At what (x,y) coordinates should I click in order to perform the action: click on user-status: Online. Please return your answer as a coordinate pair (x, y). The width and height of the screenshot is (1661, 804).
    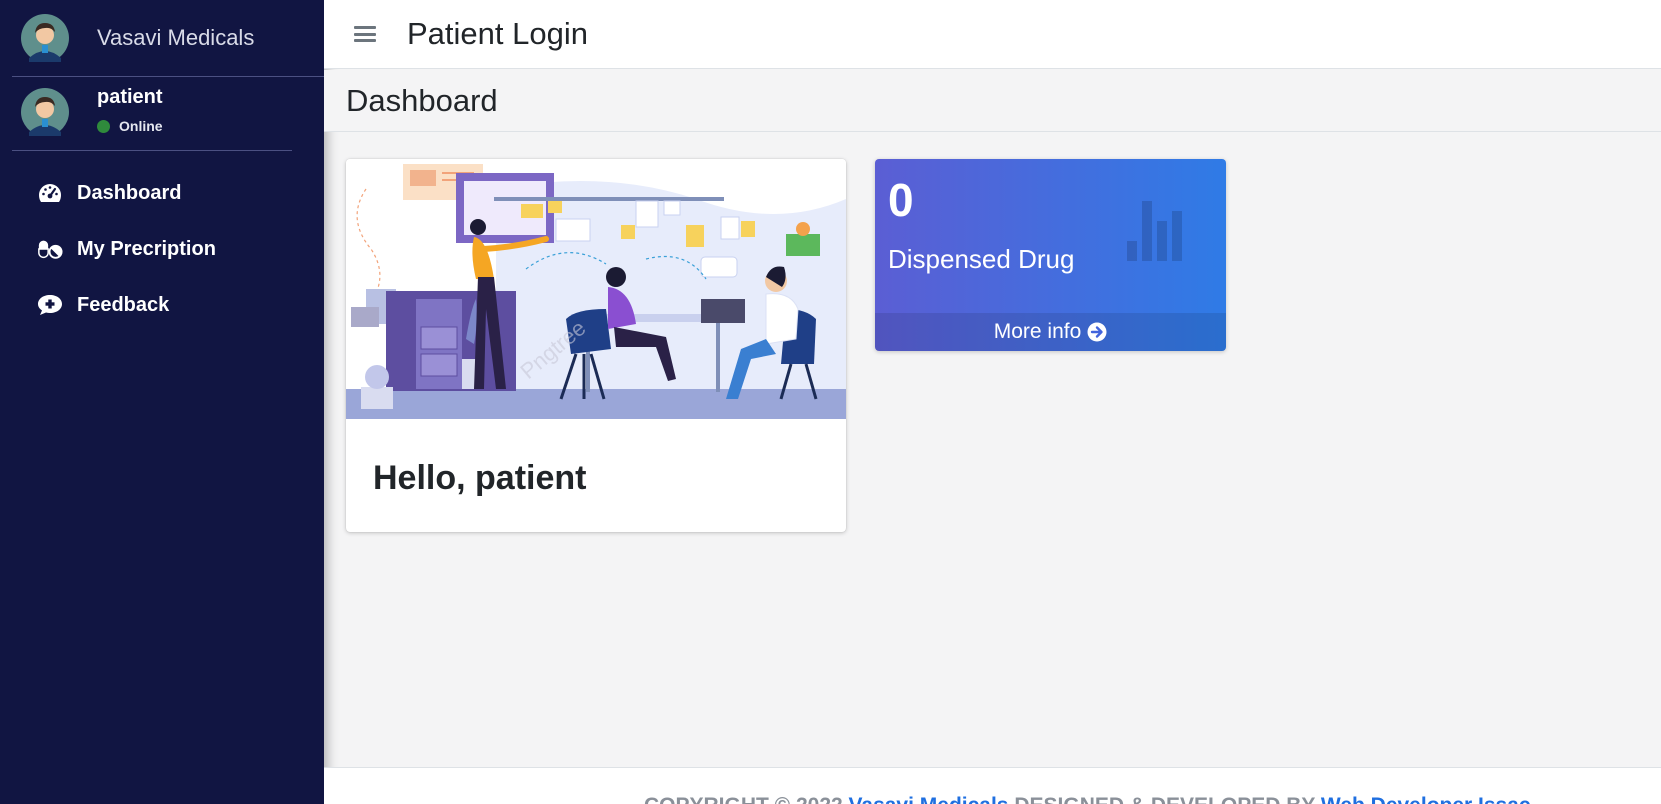
    Looking at the image, I should click on (130, 126).